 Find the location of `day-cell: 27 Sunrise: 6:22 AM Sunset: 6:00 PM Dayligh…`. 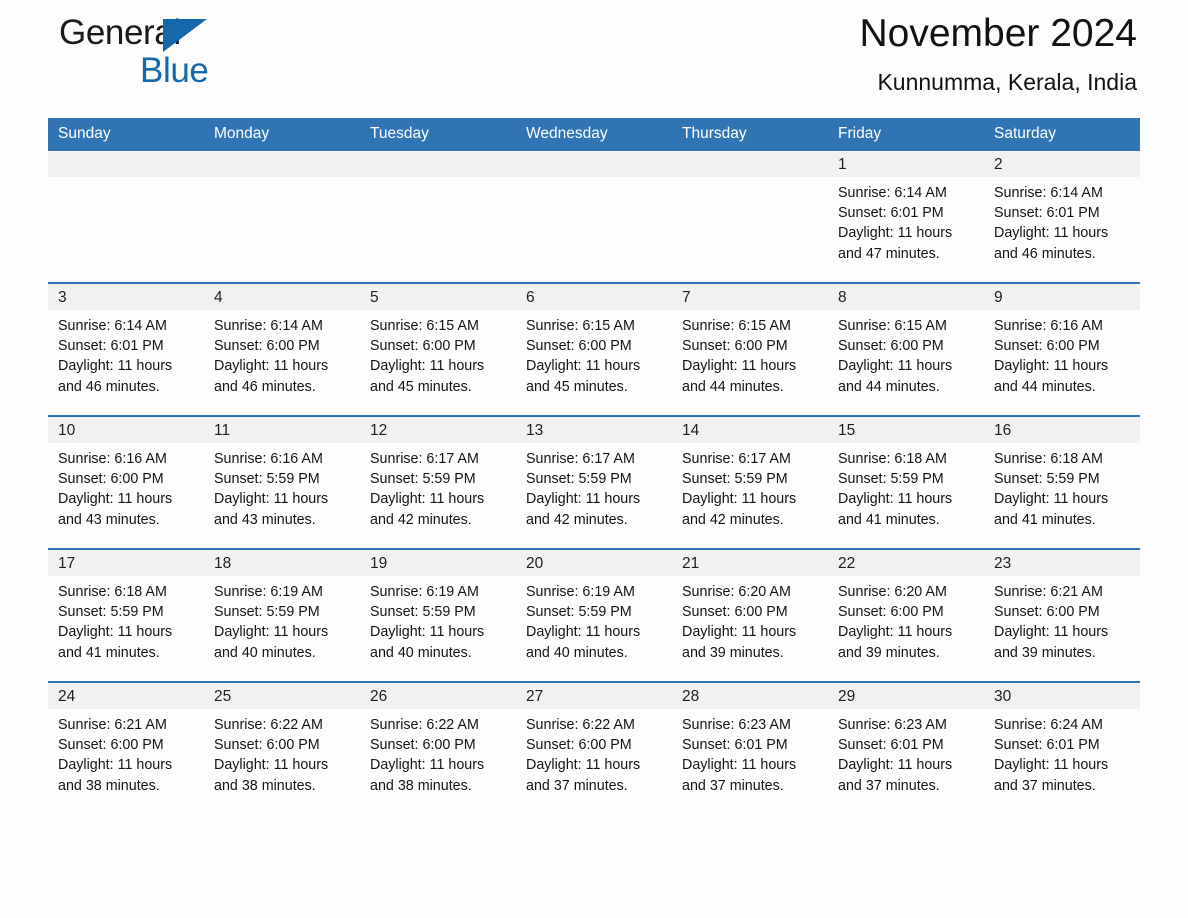

day-cell: 27 Sunrise: 6:22 AM Sunset: 6:00 PM Dayligh… is located at coordinates (594, 748).